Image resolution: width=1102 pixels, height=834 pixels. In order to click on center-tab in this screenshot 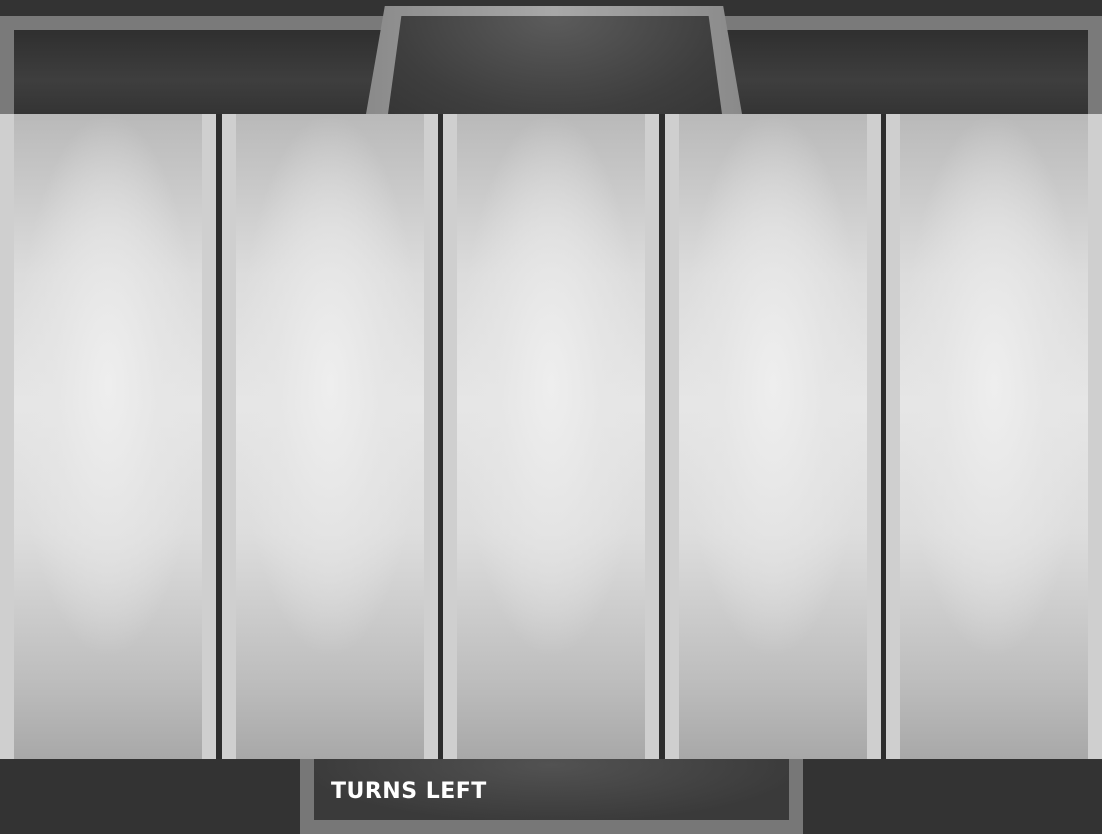, I will do `click(555, 65)`.